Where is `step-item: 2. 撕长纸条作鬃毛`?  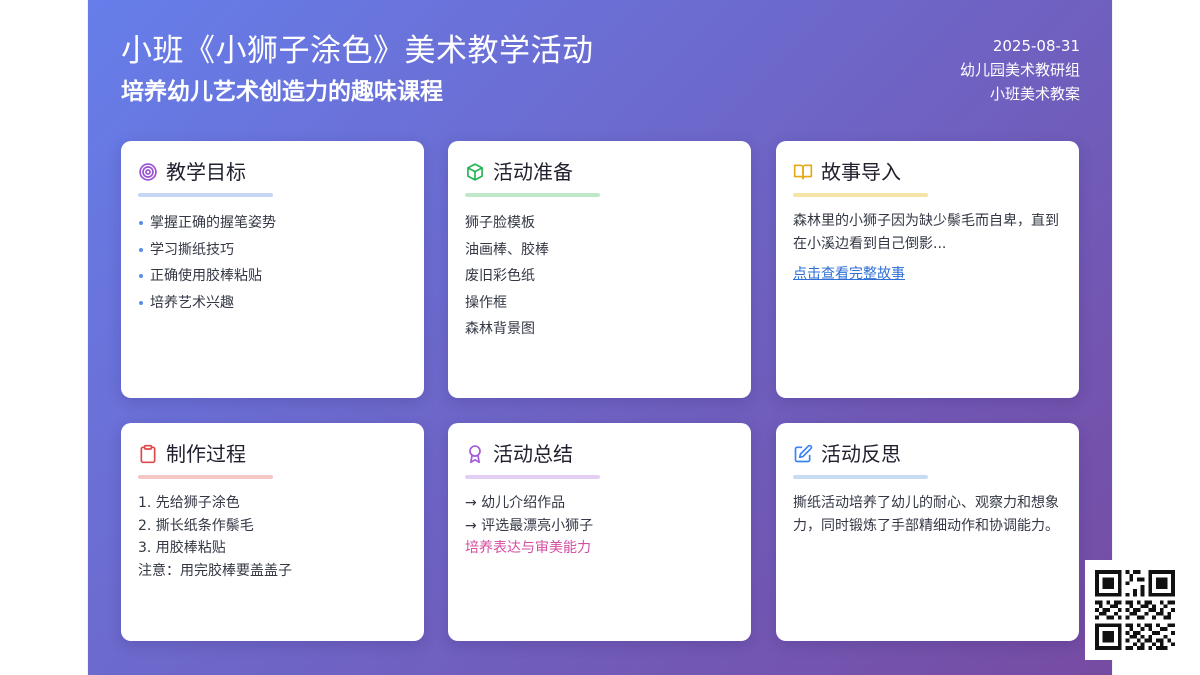 step-item: 2. 撕长纸条作鬃毛 is located at coordinates (196, 525).